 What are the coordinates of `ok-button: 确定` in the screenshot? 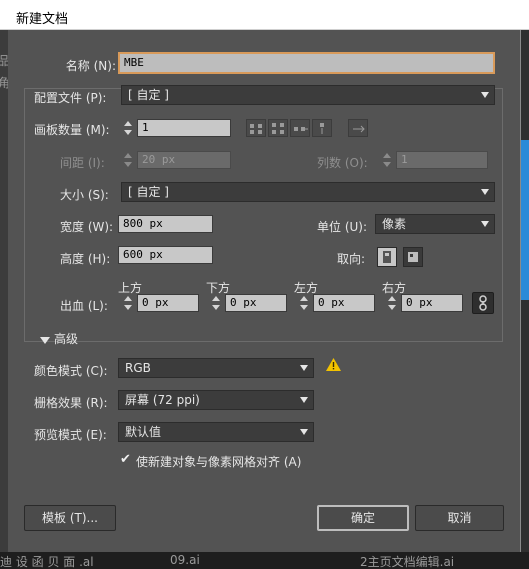 It's located at (363, 518).